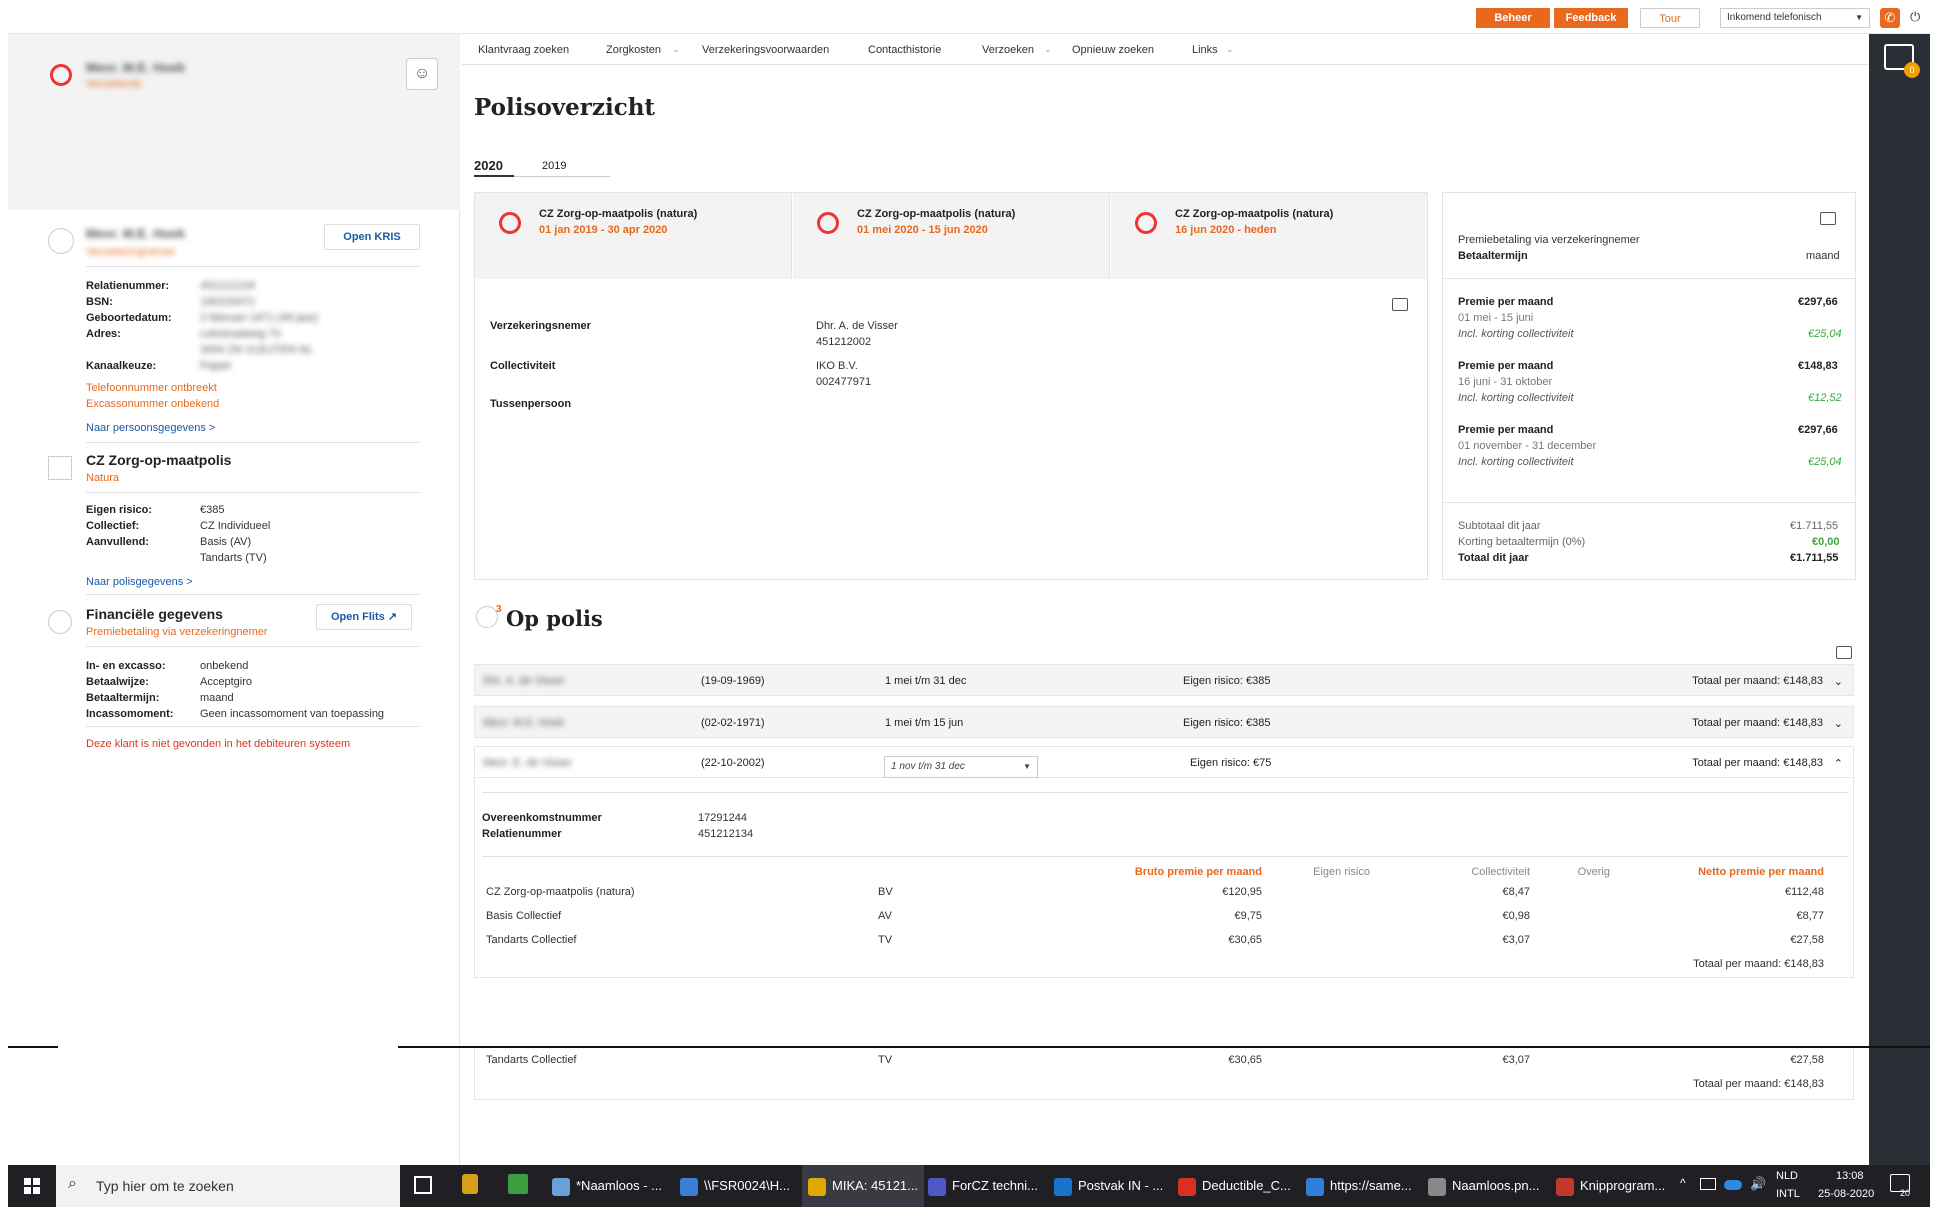  Describe the element at coordinates (1165, 64) in the screenshot. I see `nav-divider` at that location.